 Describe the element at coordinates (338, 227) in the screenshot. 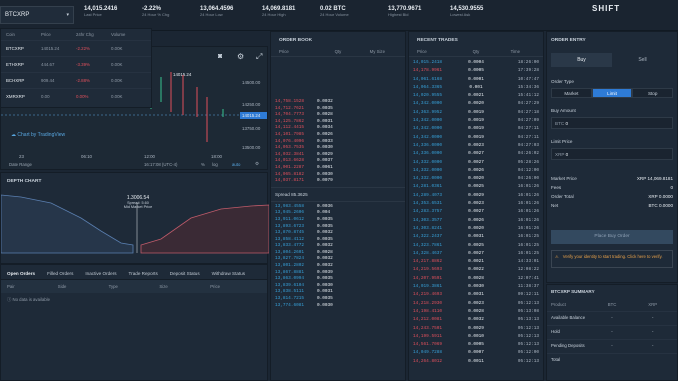

I see `order-book-row: 13,893.6723 0.0035` at that location.